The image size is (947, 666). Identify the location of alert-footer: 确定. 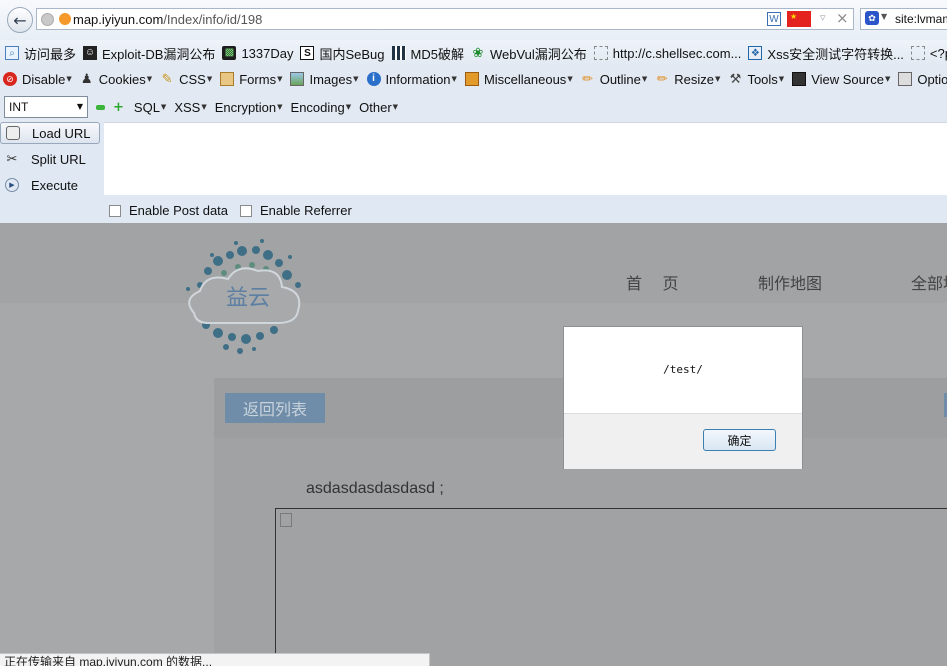
(683, 441).